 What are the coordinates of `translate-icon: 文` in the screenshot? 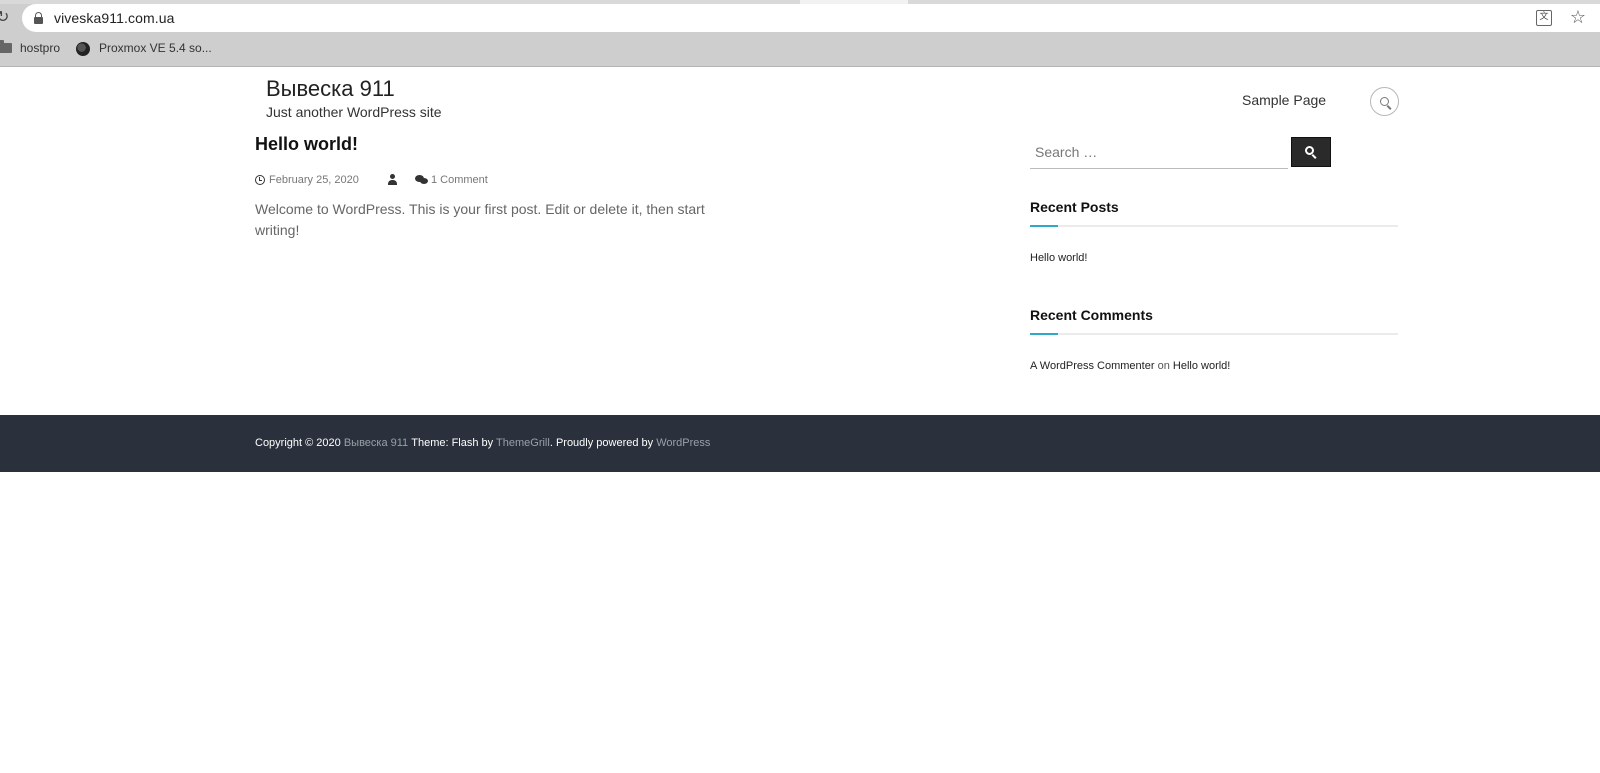 It's located at (1544, 18).